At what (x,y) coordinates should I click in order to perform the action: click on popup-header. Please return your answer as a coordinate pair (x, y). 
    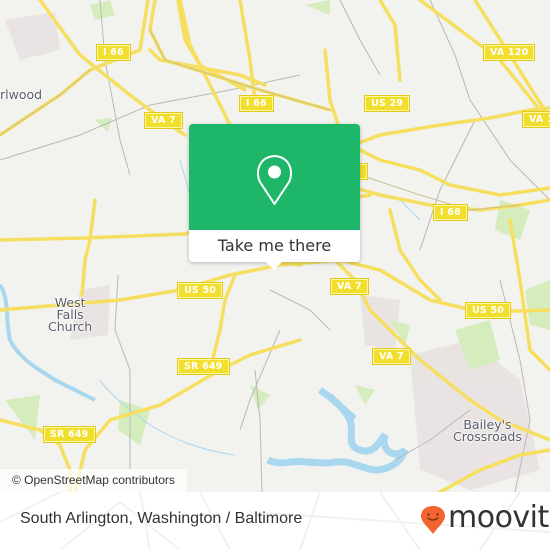
    Looking at the image, I should click on (274, 177).